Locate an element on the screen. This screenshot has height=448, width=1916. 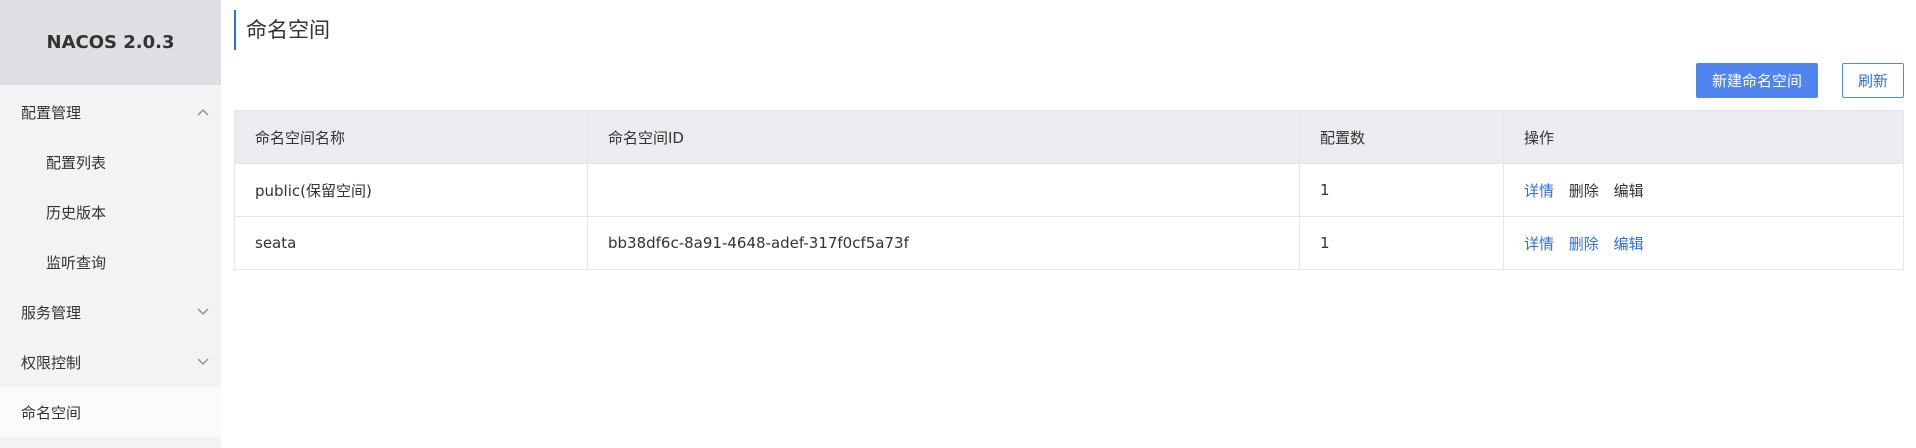
column-header-id: 命名空间ID is located at coordinates (943, 137).